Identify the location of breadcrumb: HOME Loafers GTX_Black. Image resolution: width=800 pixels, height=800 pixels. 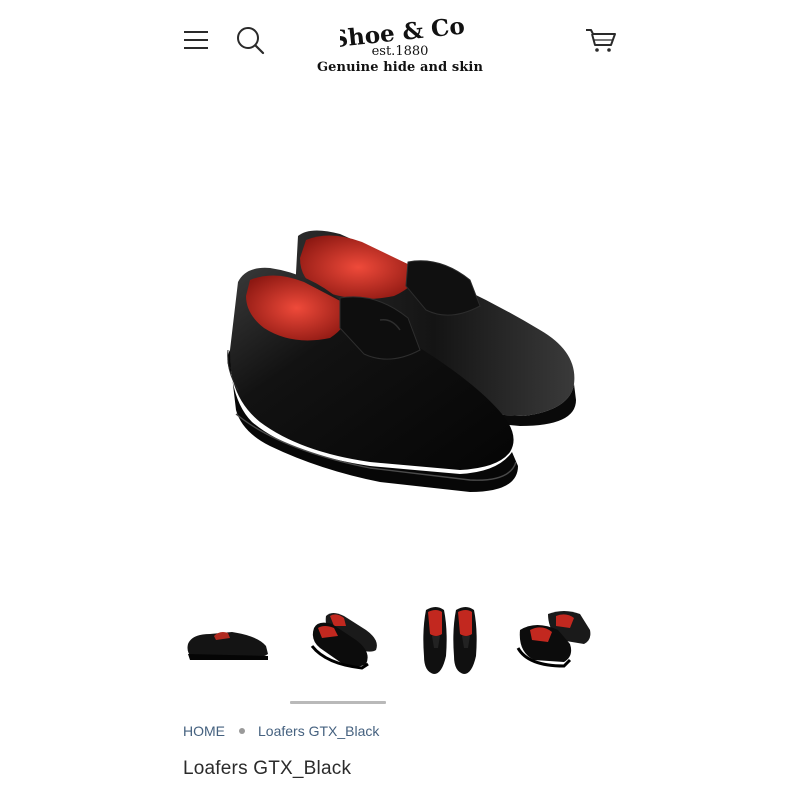
(281, 731).